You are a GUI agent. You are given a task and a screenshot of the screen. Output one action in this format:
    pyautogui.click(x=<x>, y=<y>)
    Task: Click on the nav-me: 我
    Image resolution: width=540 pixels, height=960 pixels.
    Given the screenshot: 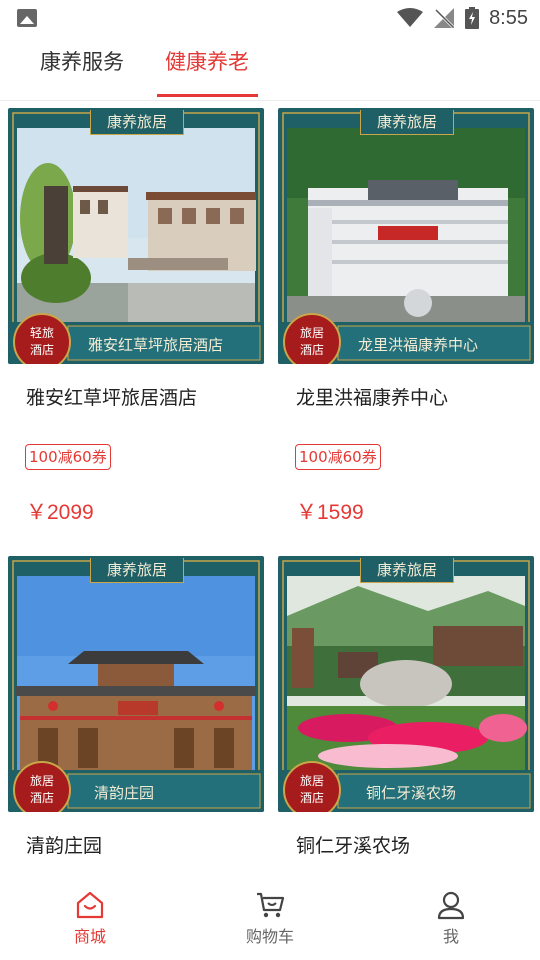 What is the action you would take?
    pyautogui.click(x=451, y=918)
    